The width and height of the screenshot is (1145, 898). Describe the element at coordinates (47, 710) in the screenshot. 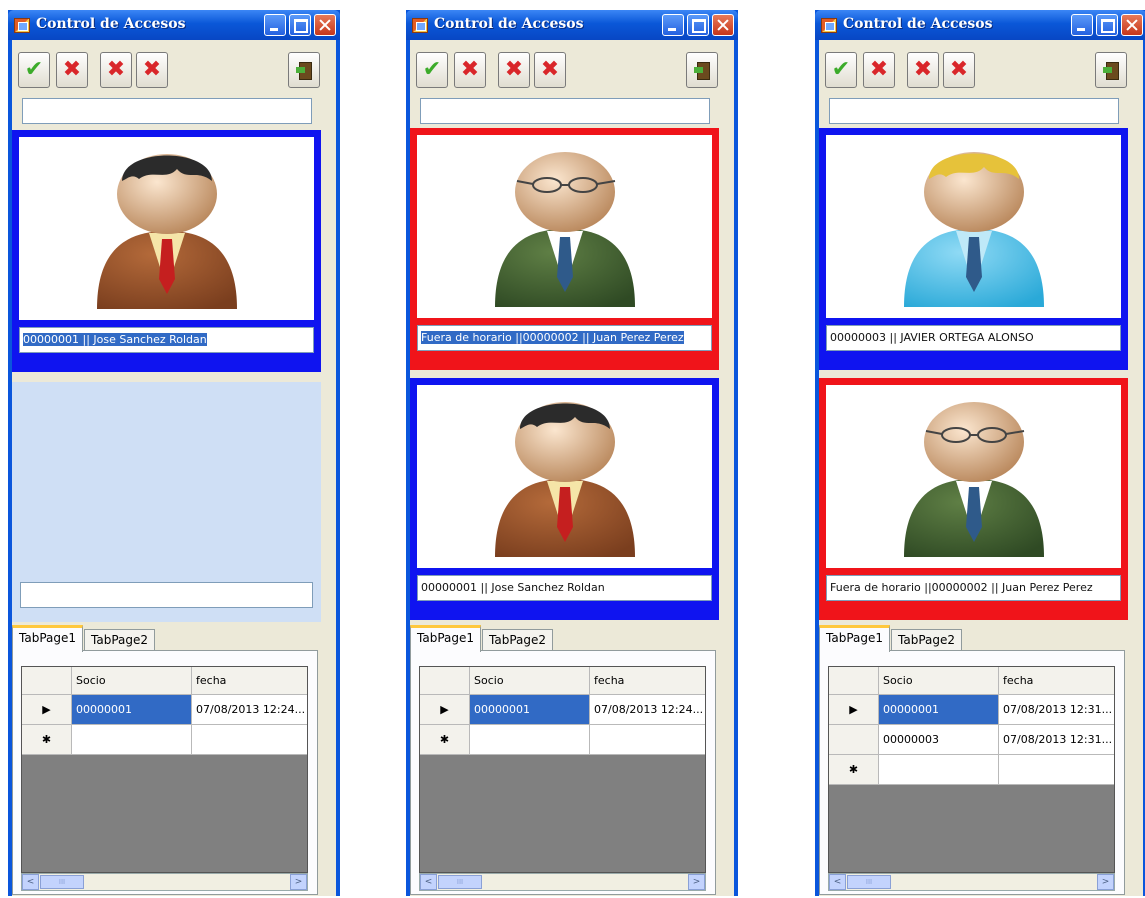

I see `row-marker: ▶` at that location.